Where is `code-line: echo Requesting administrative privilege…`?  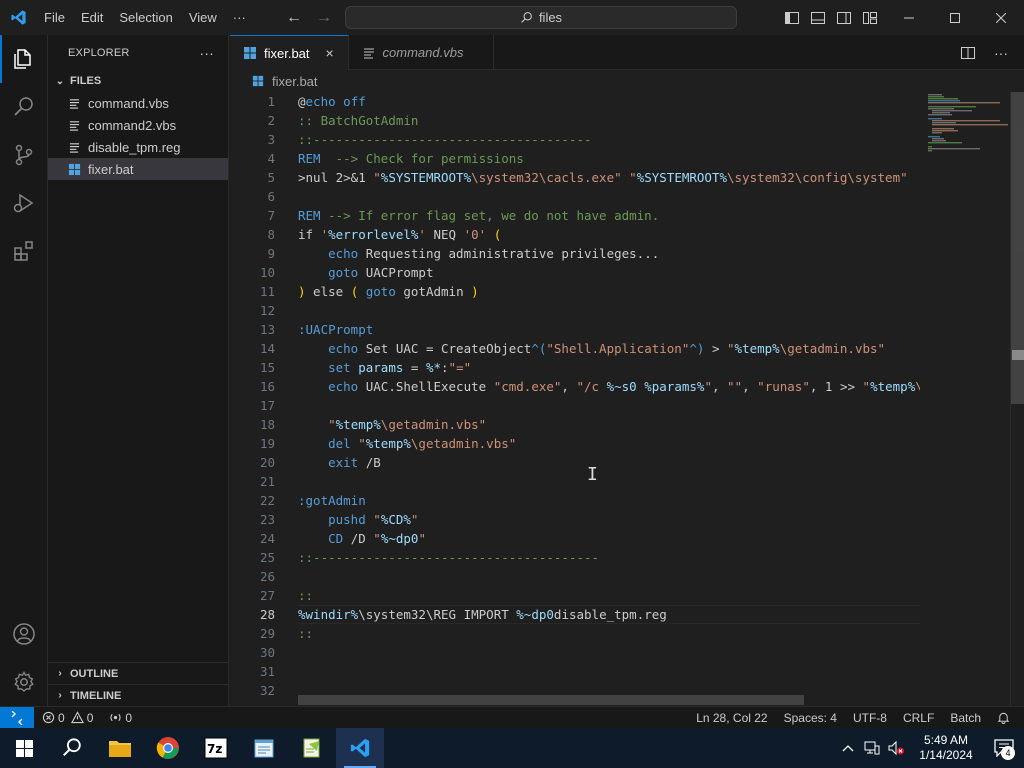 code-line: echo Requesting administrative privilege… is located at coordinates (609, 253).